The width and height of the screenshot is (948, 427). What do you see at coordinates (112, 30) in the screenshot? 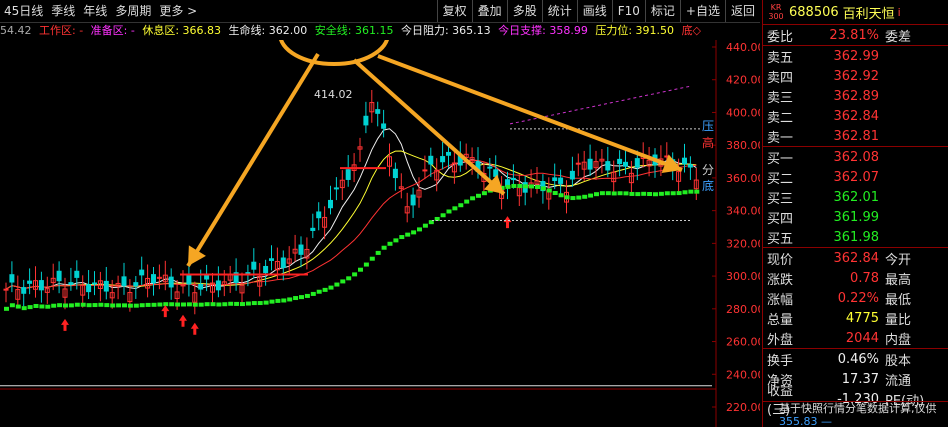
I see `legend-prep-zone: 准备区: -` at bounding box center [112, 30].